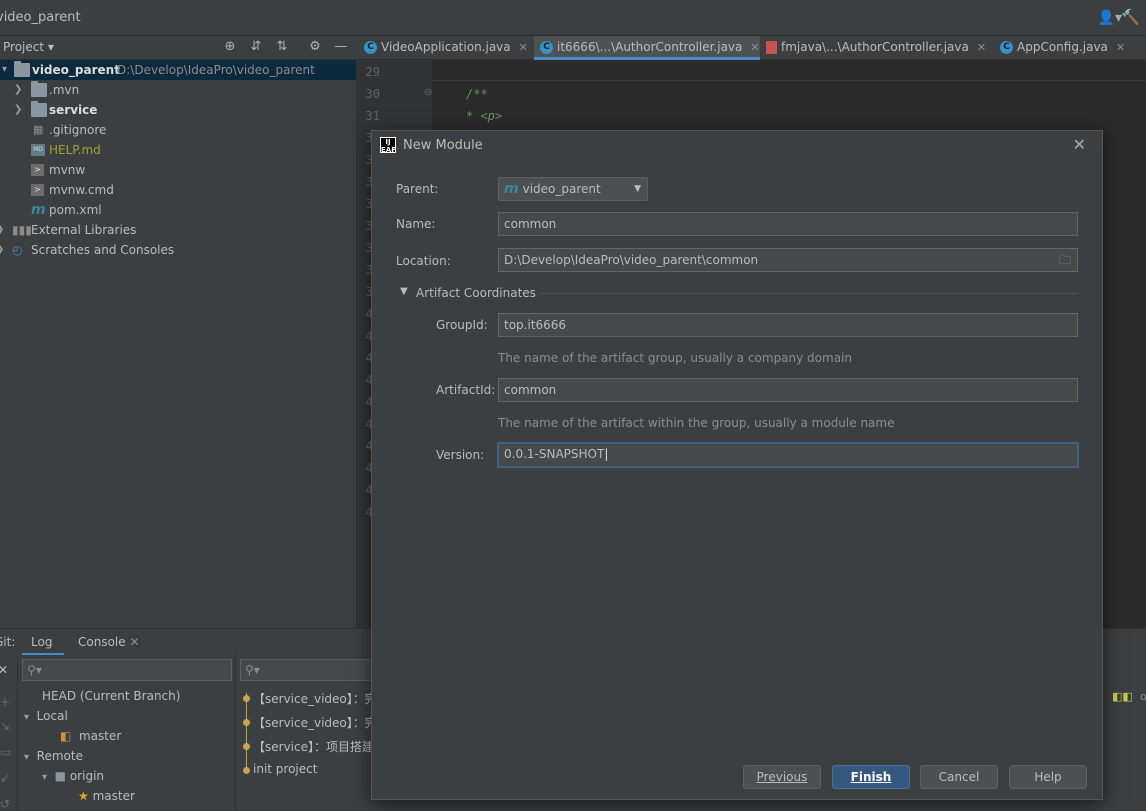 The image size is (1146, 811). What do you see at coordinates (5, 726) in the screenshot?
I see `edit-icon: ↘` at bounding box center [5, 726].